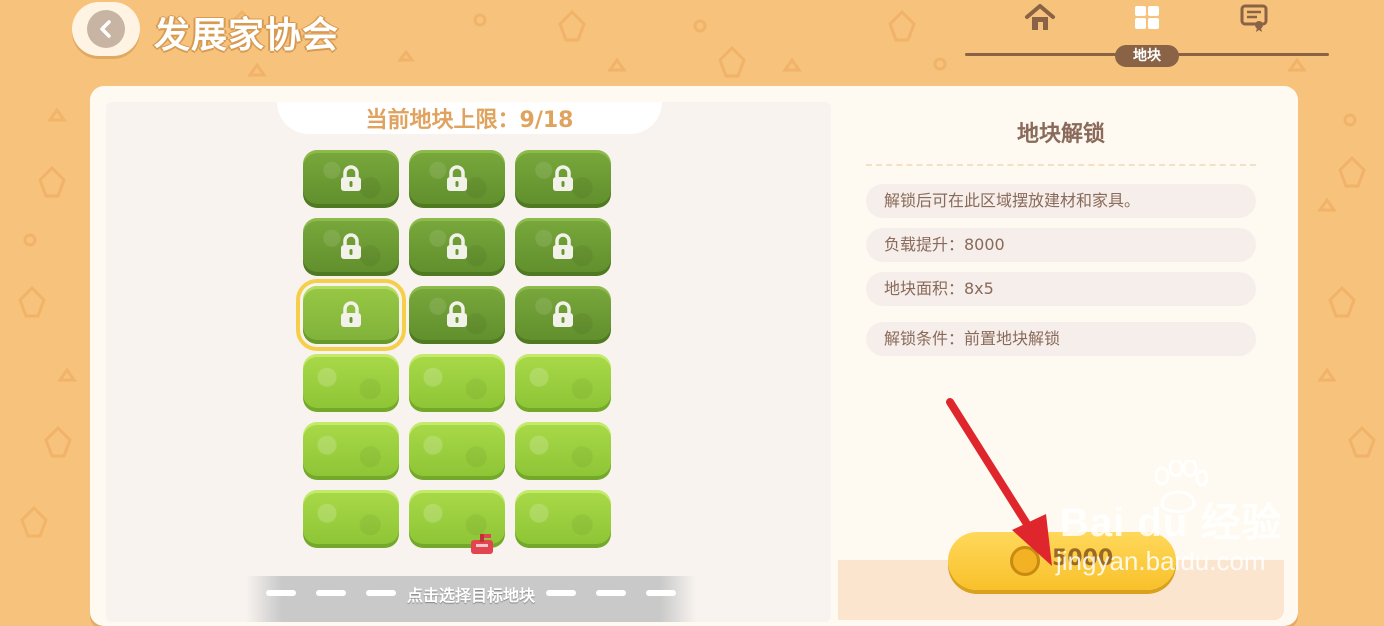 The width and height of the screenshot is (1384, 626). Describe the element at coordinates (482, 544) in the screenshot. I see `mailbox-icon` at that location.